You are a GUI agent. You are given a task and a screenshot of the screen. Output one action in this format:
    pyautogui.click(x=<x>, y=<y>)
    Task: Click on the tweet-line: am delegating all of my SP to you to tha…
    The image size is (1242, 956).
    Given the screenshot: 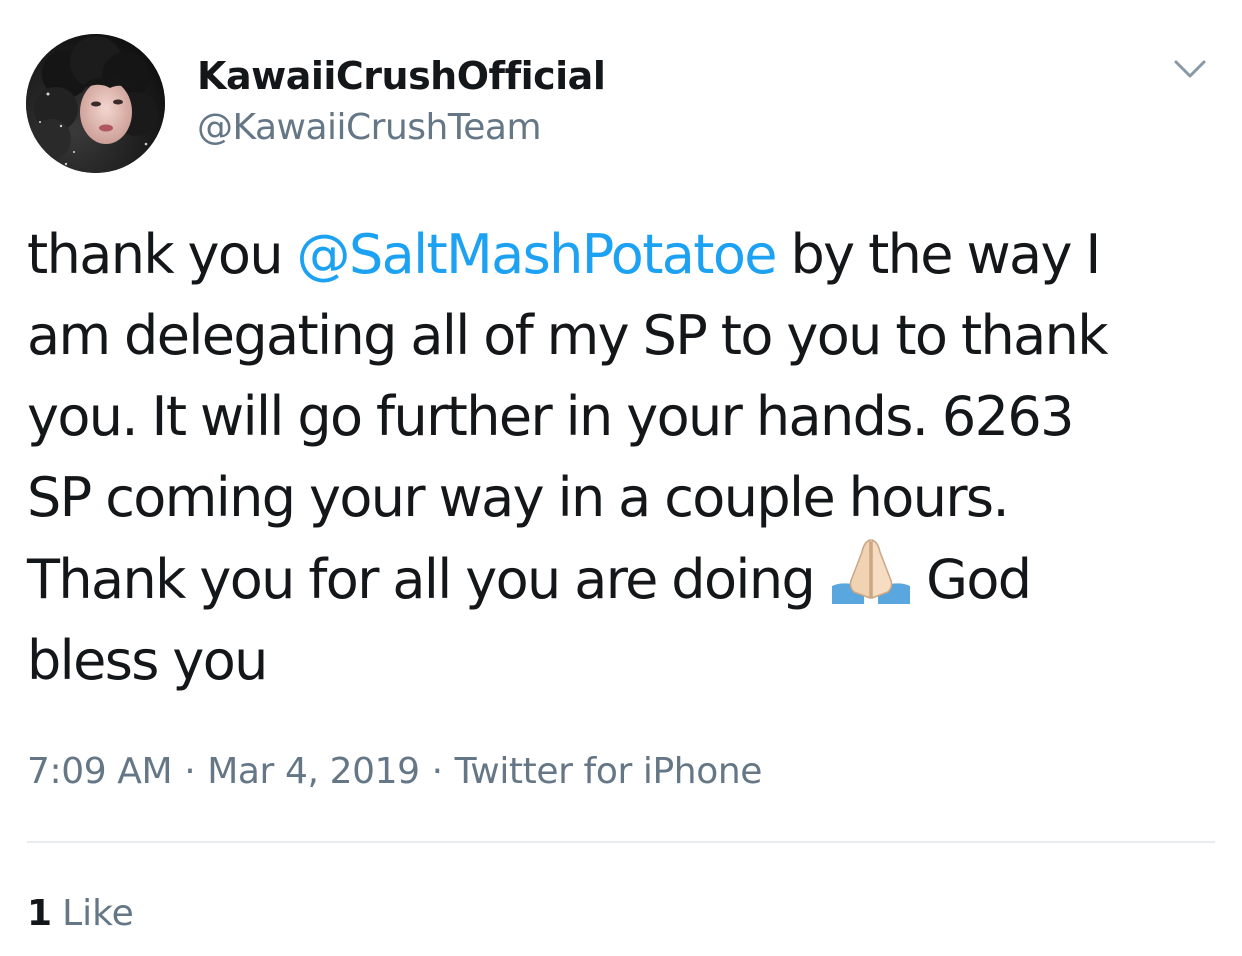 What is the action you would take?
    pyautogui.click(x=568, y=335)
    